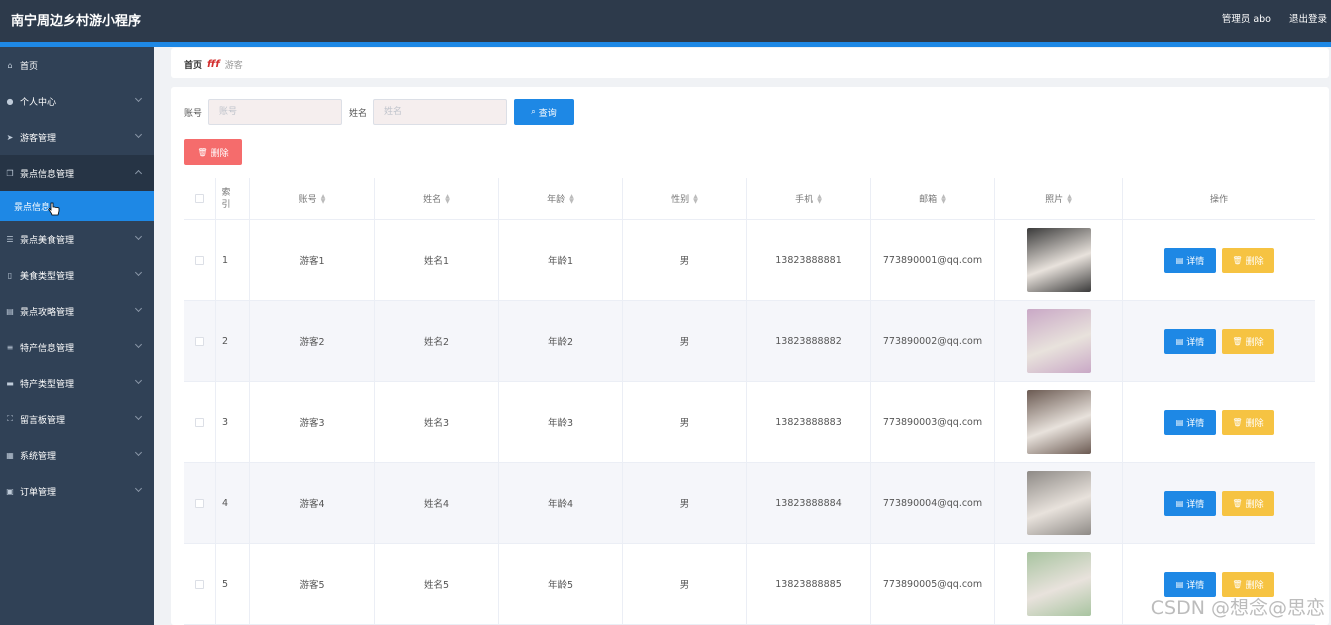 This screenshot has height=625, width=1331. What do you see at coordinates (933, 260) in the screenshot?
I see `cell-email: 773890001@qq.com` at bounding box center [933, 260].